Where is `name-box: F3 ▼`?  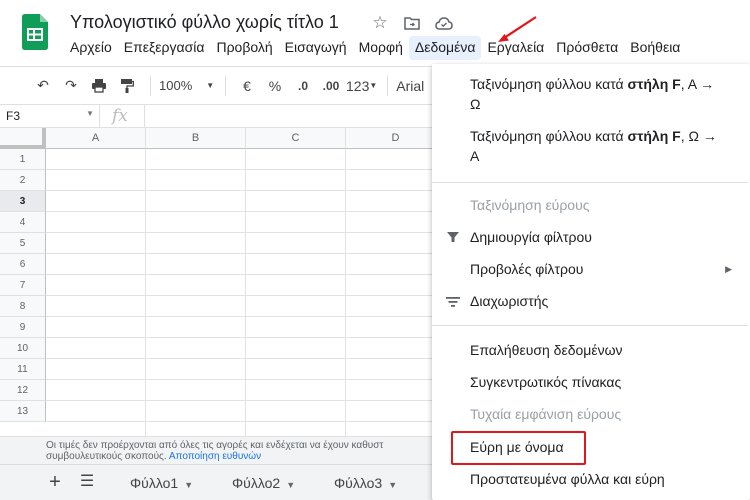
name-box: F3 ▼ is located at coordinates (50, 116).